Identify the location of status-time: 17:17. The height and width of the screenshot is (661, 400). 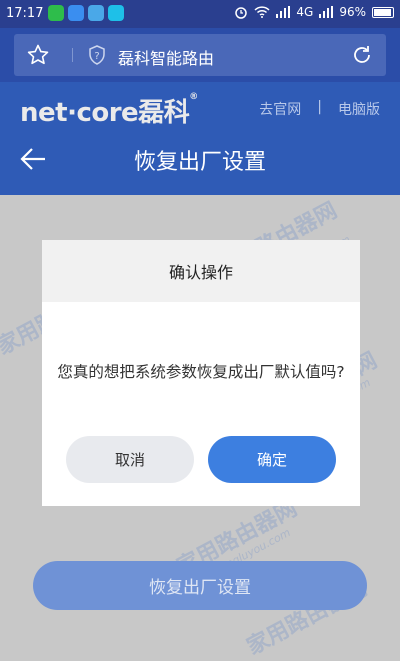
(25, 13).